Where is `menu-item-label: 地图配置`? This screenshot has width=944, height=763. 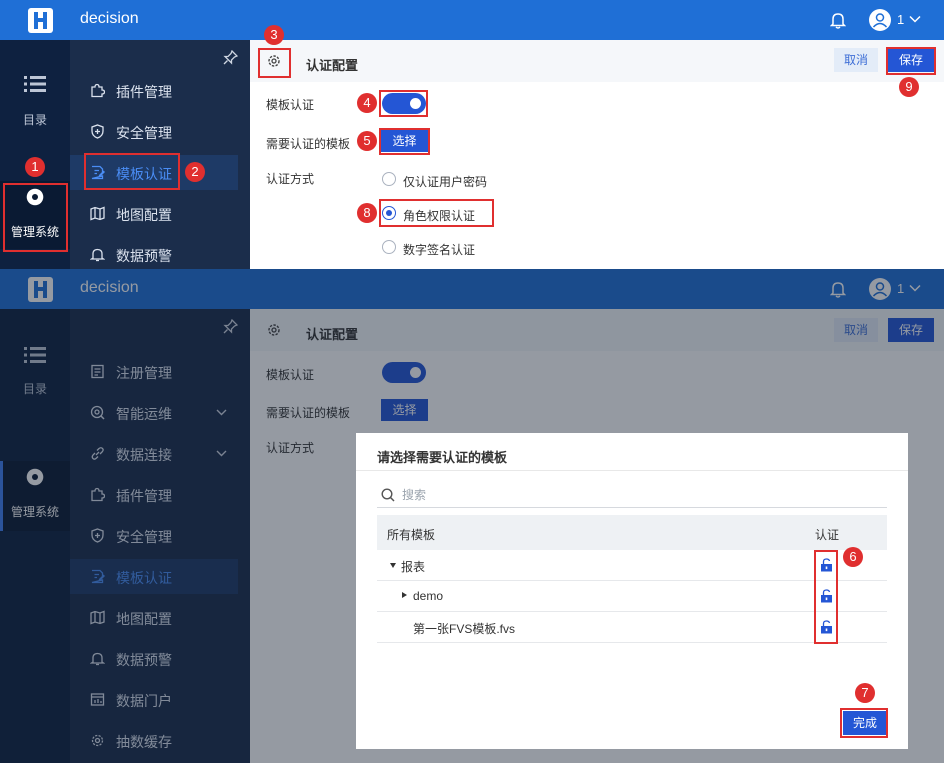 menu-item-label: 地图配置 is located at coordinates (144, 215).